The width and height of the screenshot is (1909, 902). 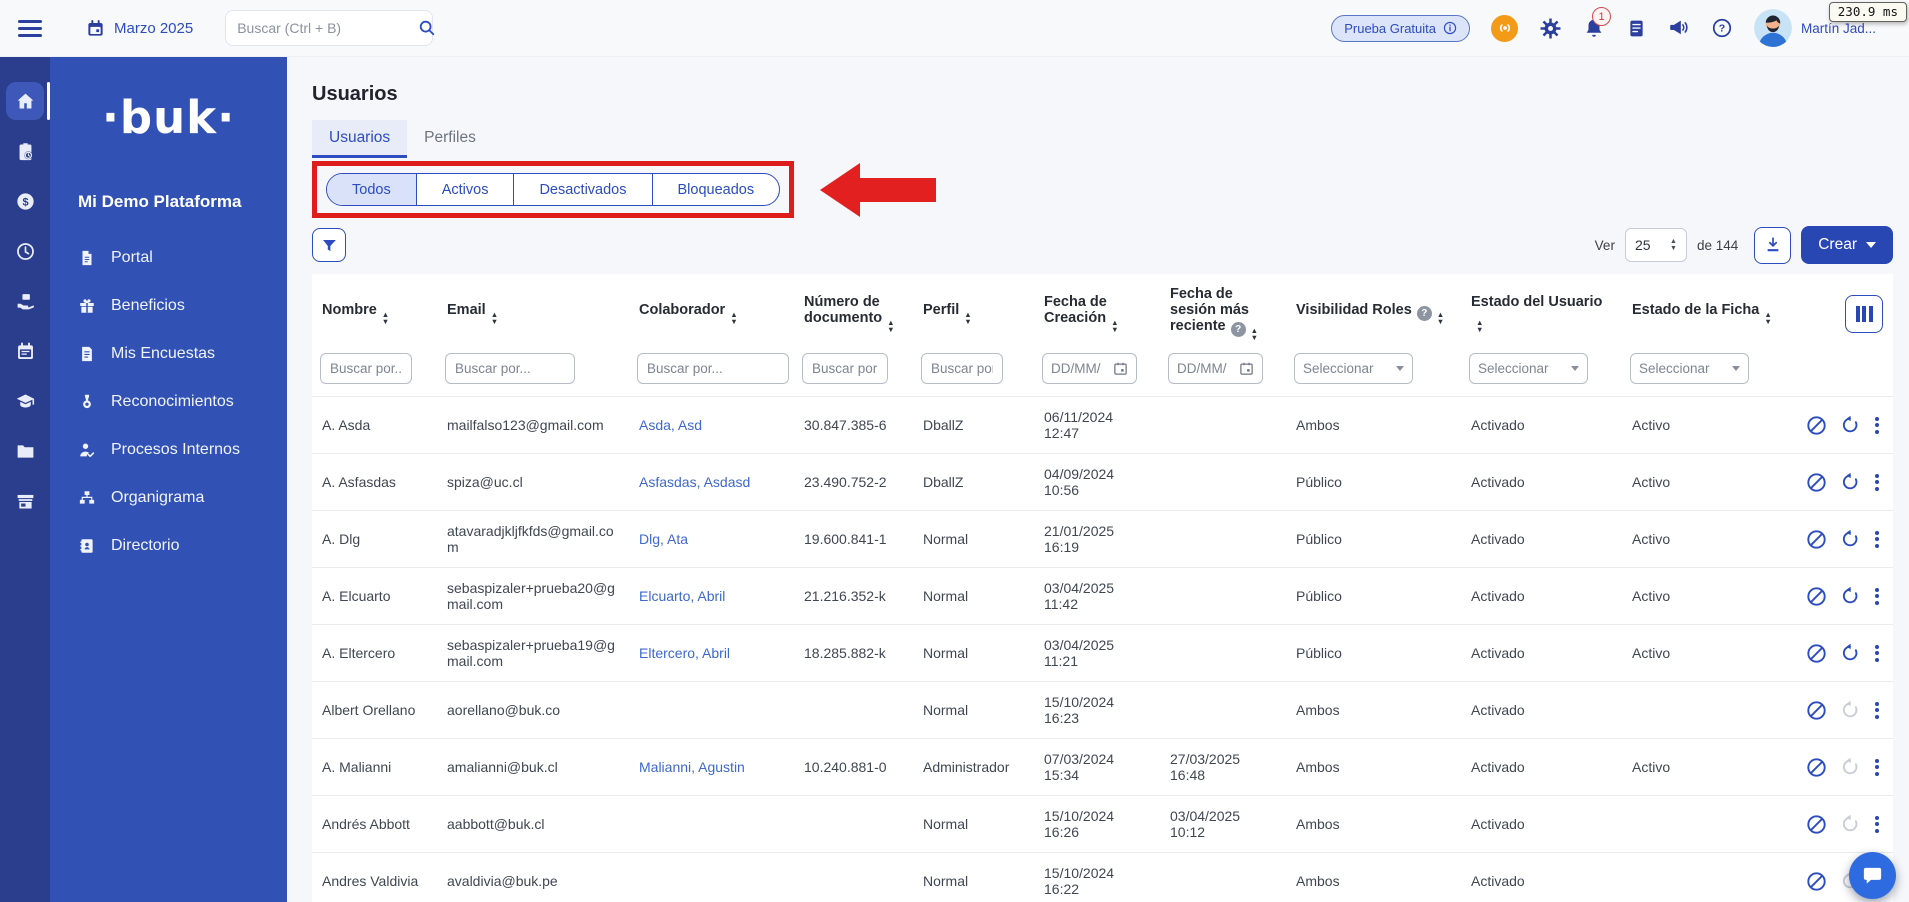 I want to click on column-header-1: Email, so click(x=533, y=311).